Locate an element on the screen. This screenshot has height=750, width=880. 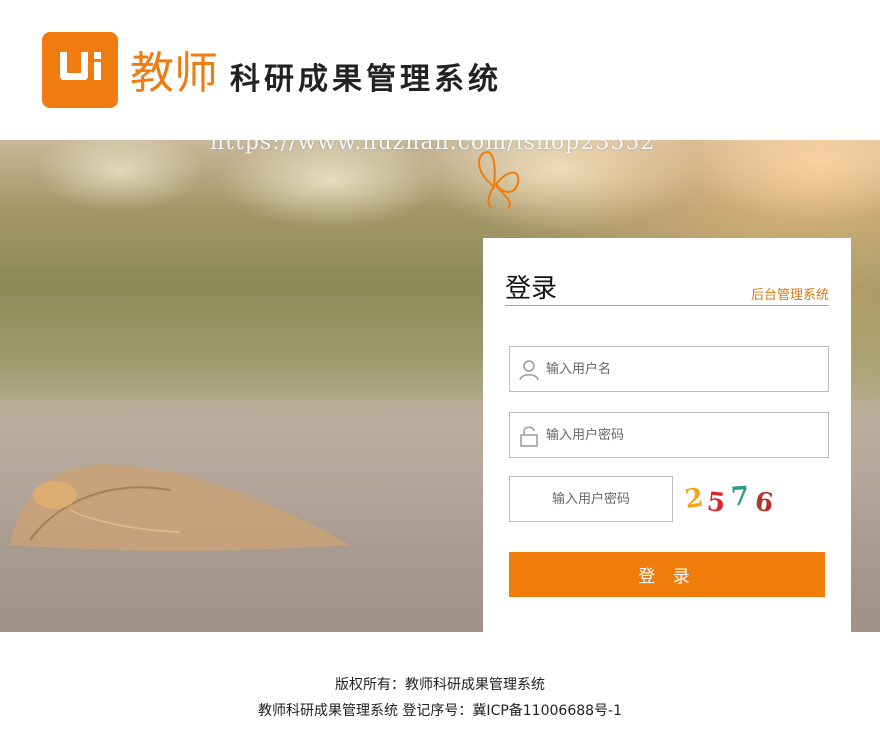
captcha-digit: 7 is located at coordinates (740, 497).